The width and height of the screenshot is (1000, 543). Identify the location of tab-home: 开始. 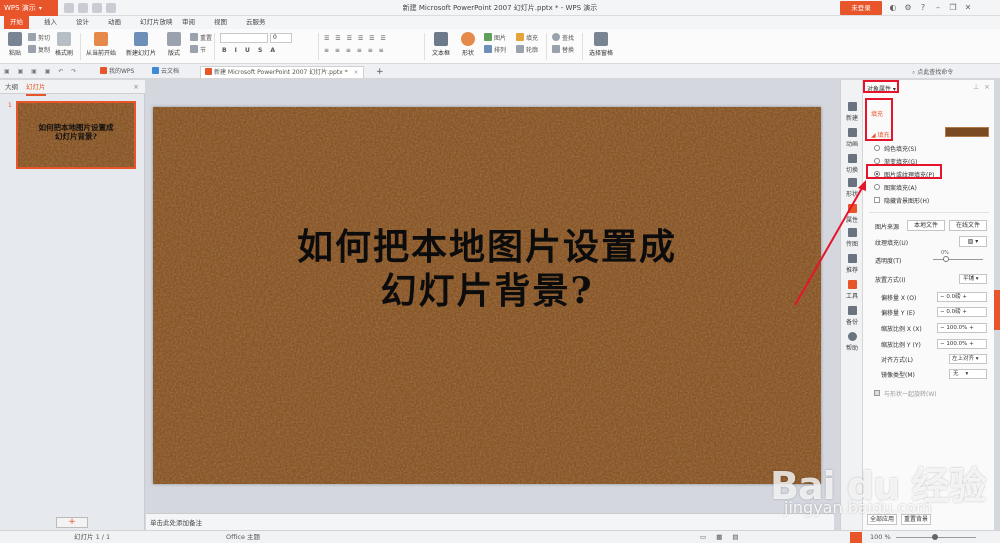
(16, 22).